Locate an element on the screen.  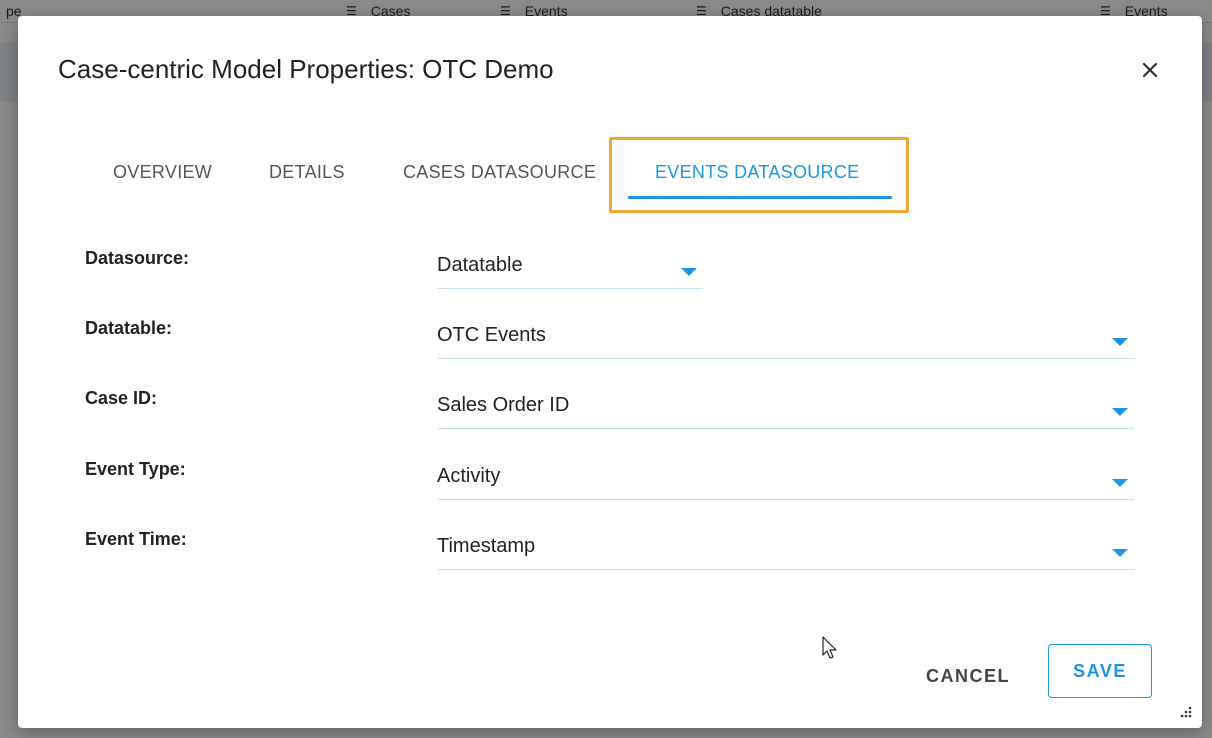
cancel-button: CANCEL is located at coordinates (968, 676).